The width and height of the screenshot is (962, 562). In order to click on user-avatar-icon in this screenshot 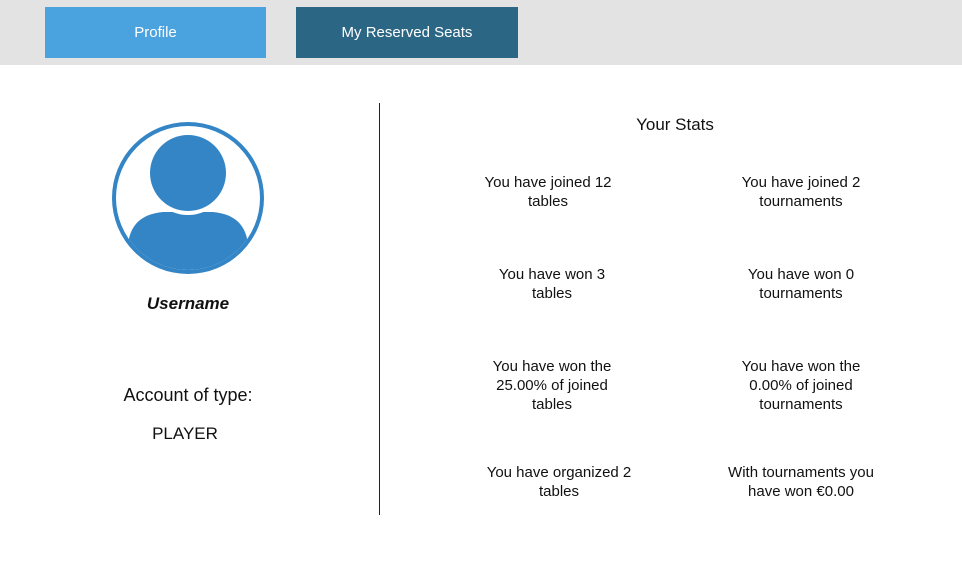, I will do `click(188, 198)`.